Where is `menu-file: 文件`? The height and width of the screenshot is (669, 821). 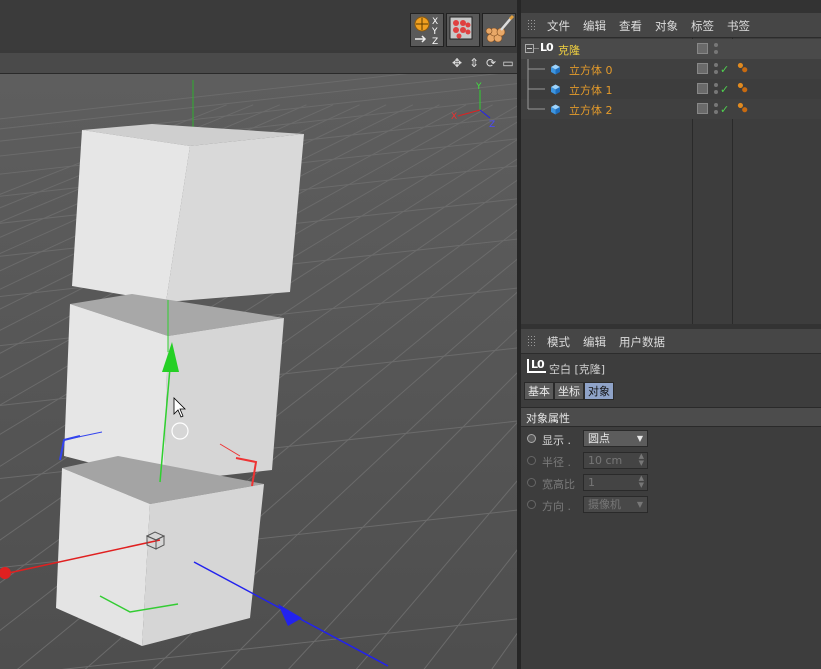
menu-file: 文件 is located at coordinates (558, 26).